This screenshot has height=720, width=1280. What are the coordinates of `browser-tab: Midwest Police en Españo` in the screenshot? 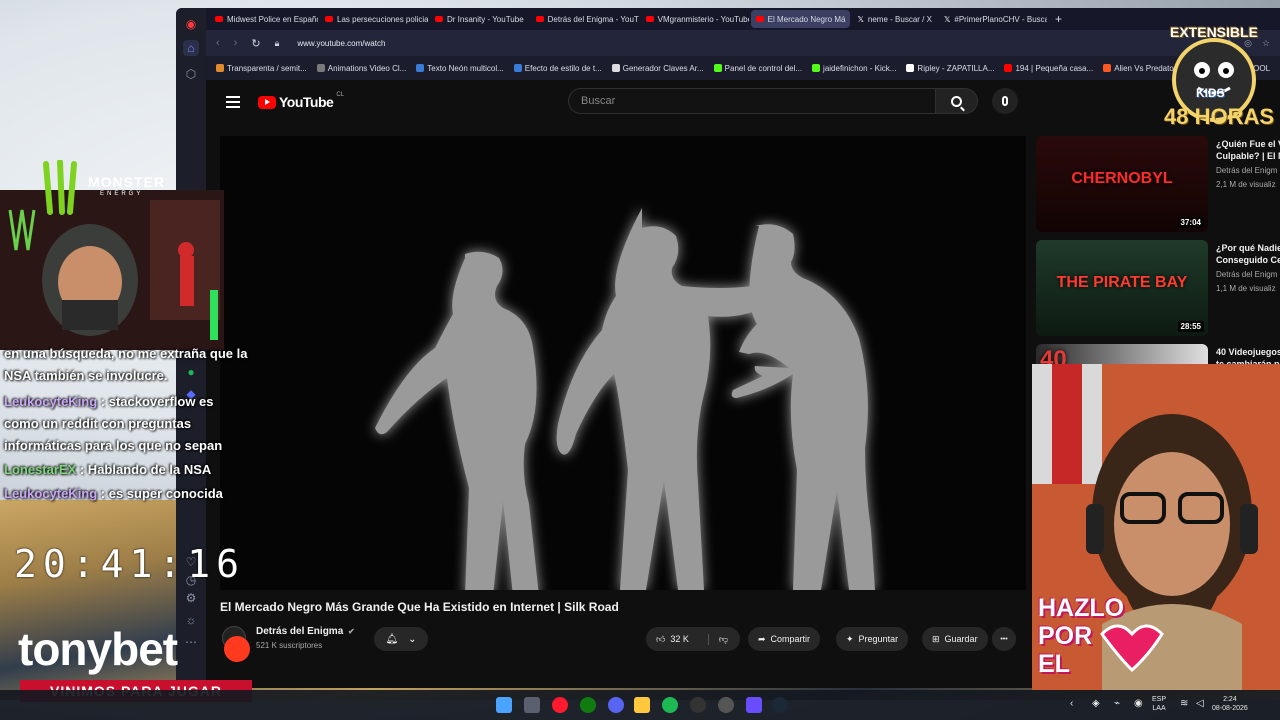 It's located at (264, 19).